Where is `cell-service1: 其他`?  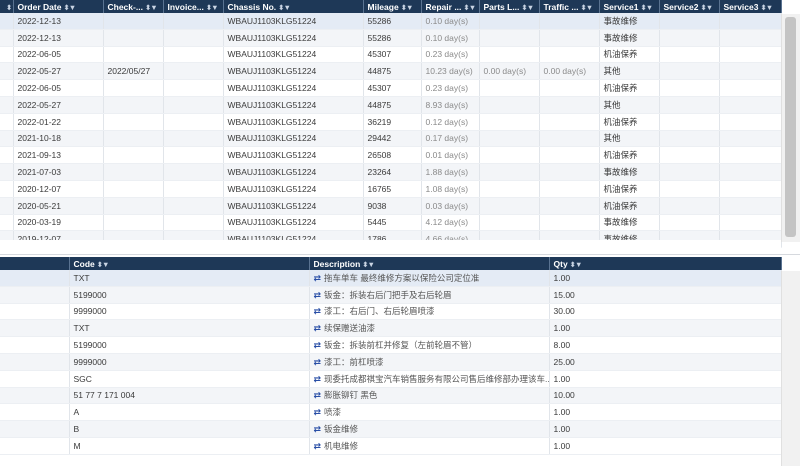 cell-service1: 其他 is located at coordinates (629, 105).